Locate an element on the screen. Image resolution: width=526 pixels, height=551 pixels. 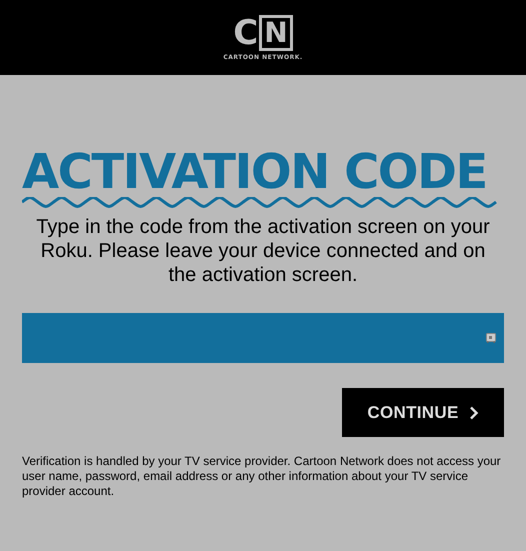
logo-letter: N is located at coordinates (276, 32).